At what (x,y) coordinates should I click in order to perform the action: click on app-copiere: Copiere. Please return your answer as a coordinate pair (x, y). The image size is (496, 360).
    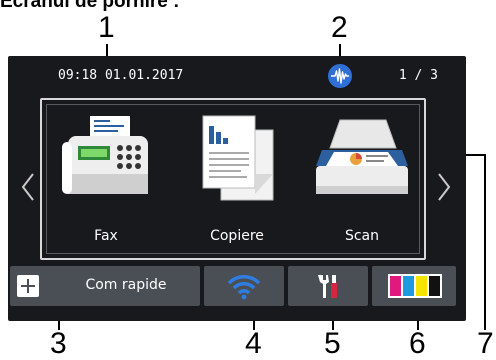
    Looking at the image, I should click on (237, 179).